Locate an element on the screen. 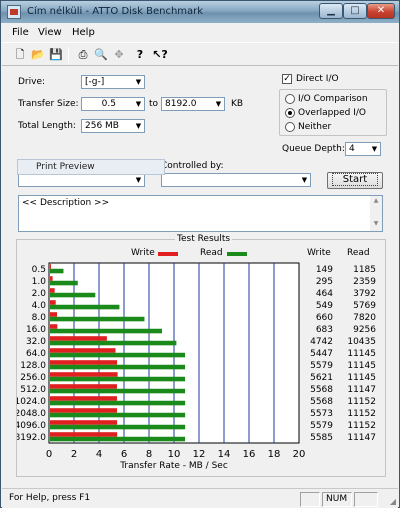  read-value-label: 5769 is located at coordinates (364, 306).